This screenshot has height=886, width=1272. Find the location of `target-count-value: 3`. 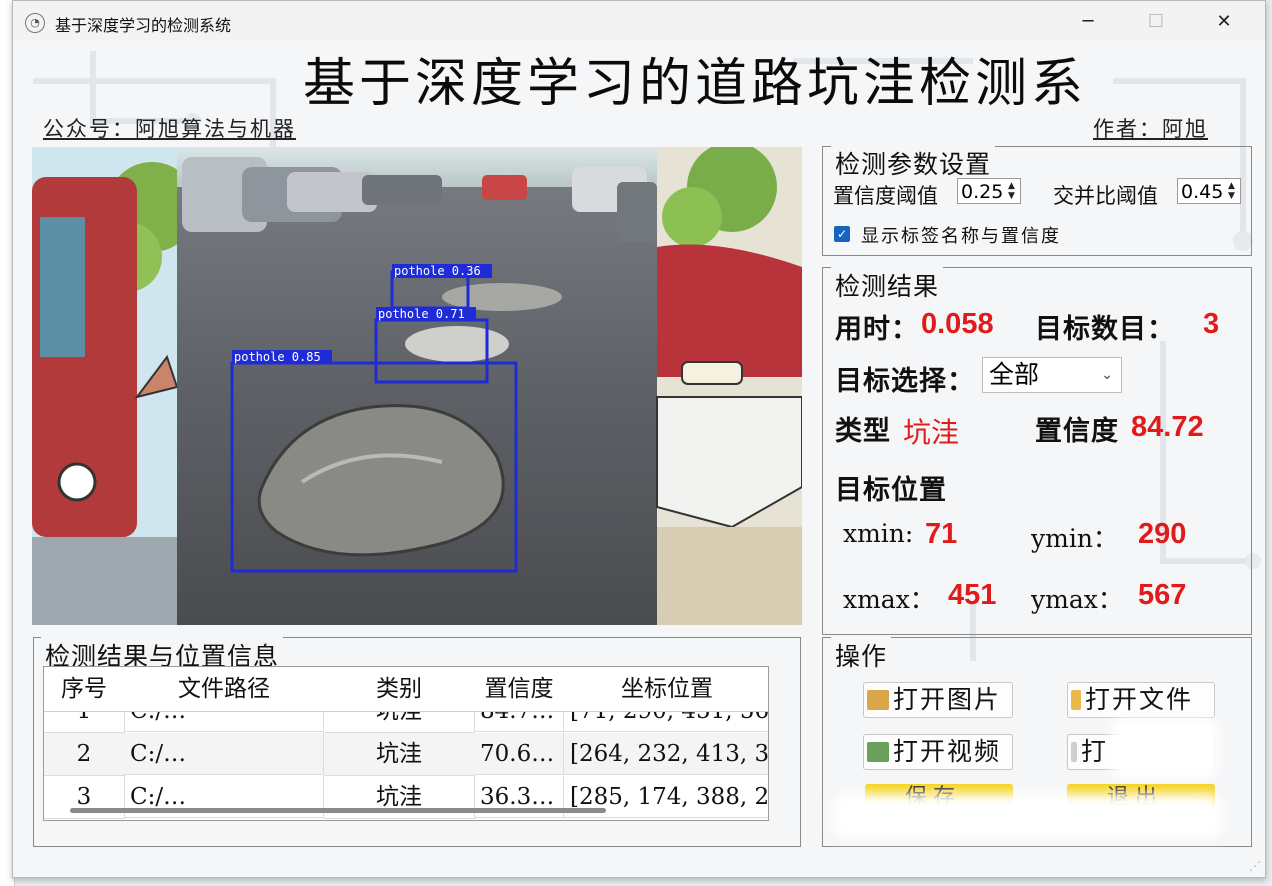

target-count-value: 3 is located at coordinates (1211, 324).